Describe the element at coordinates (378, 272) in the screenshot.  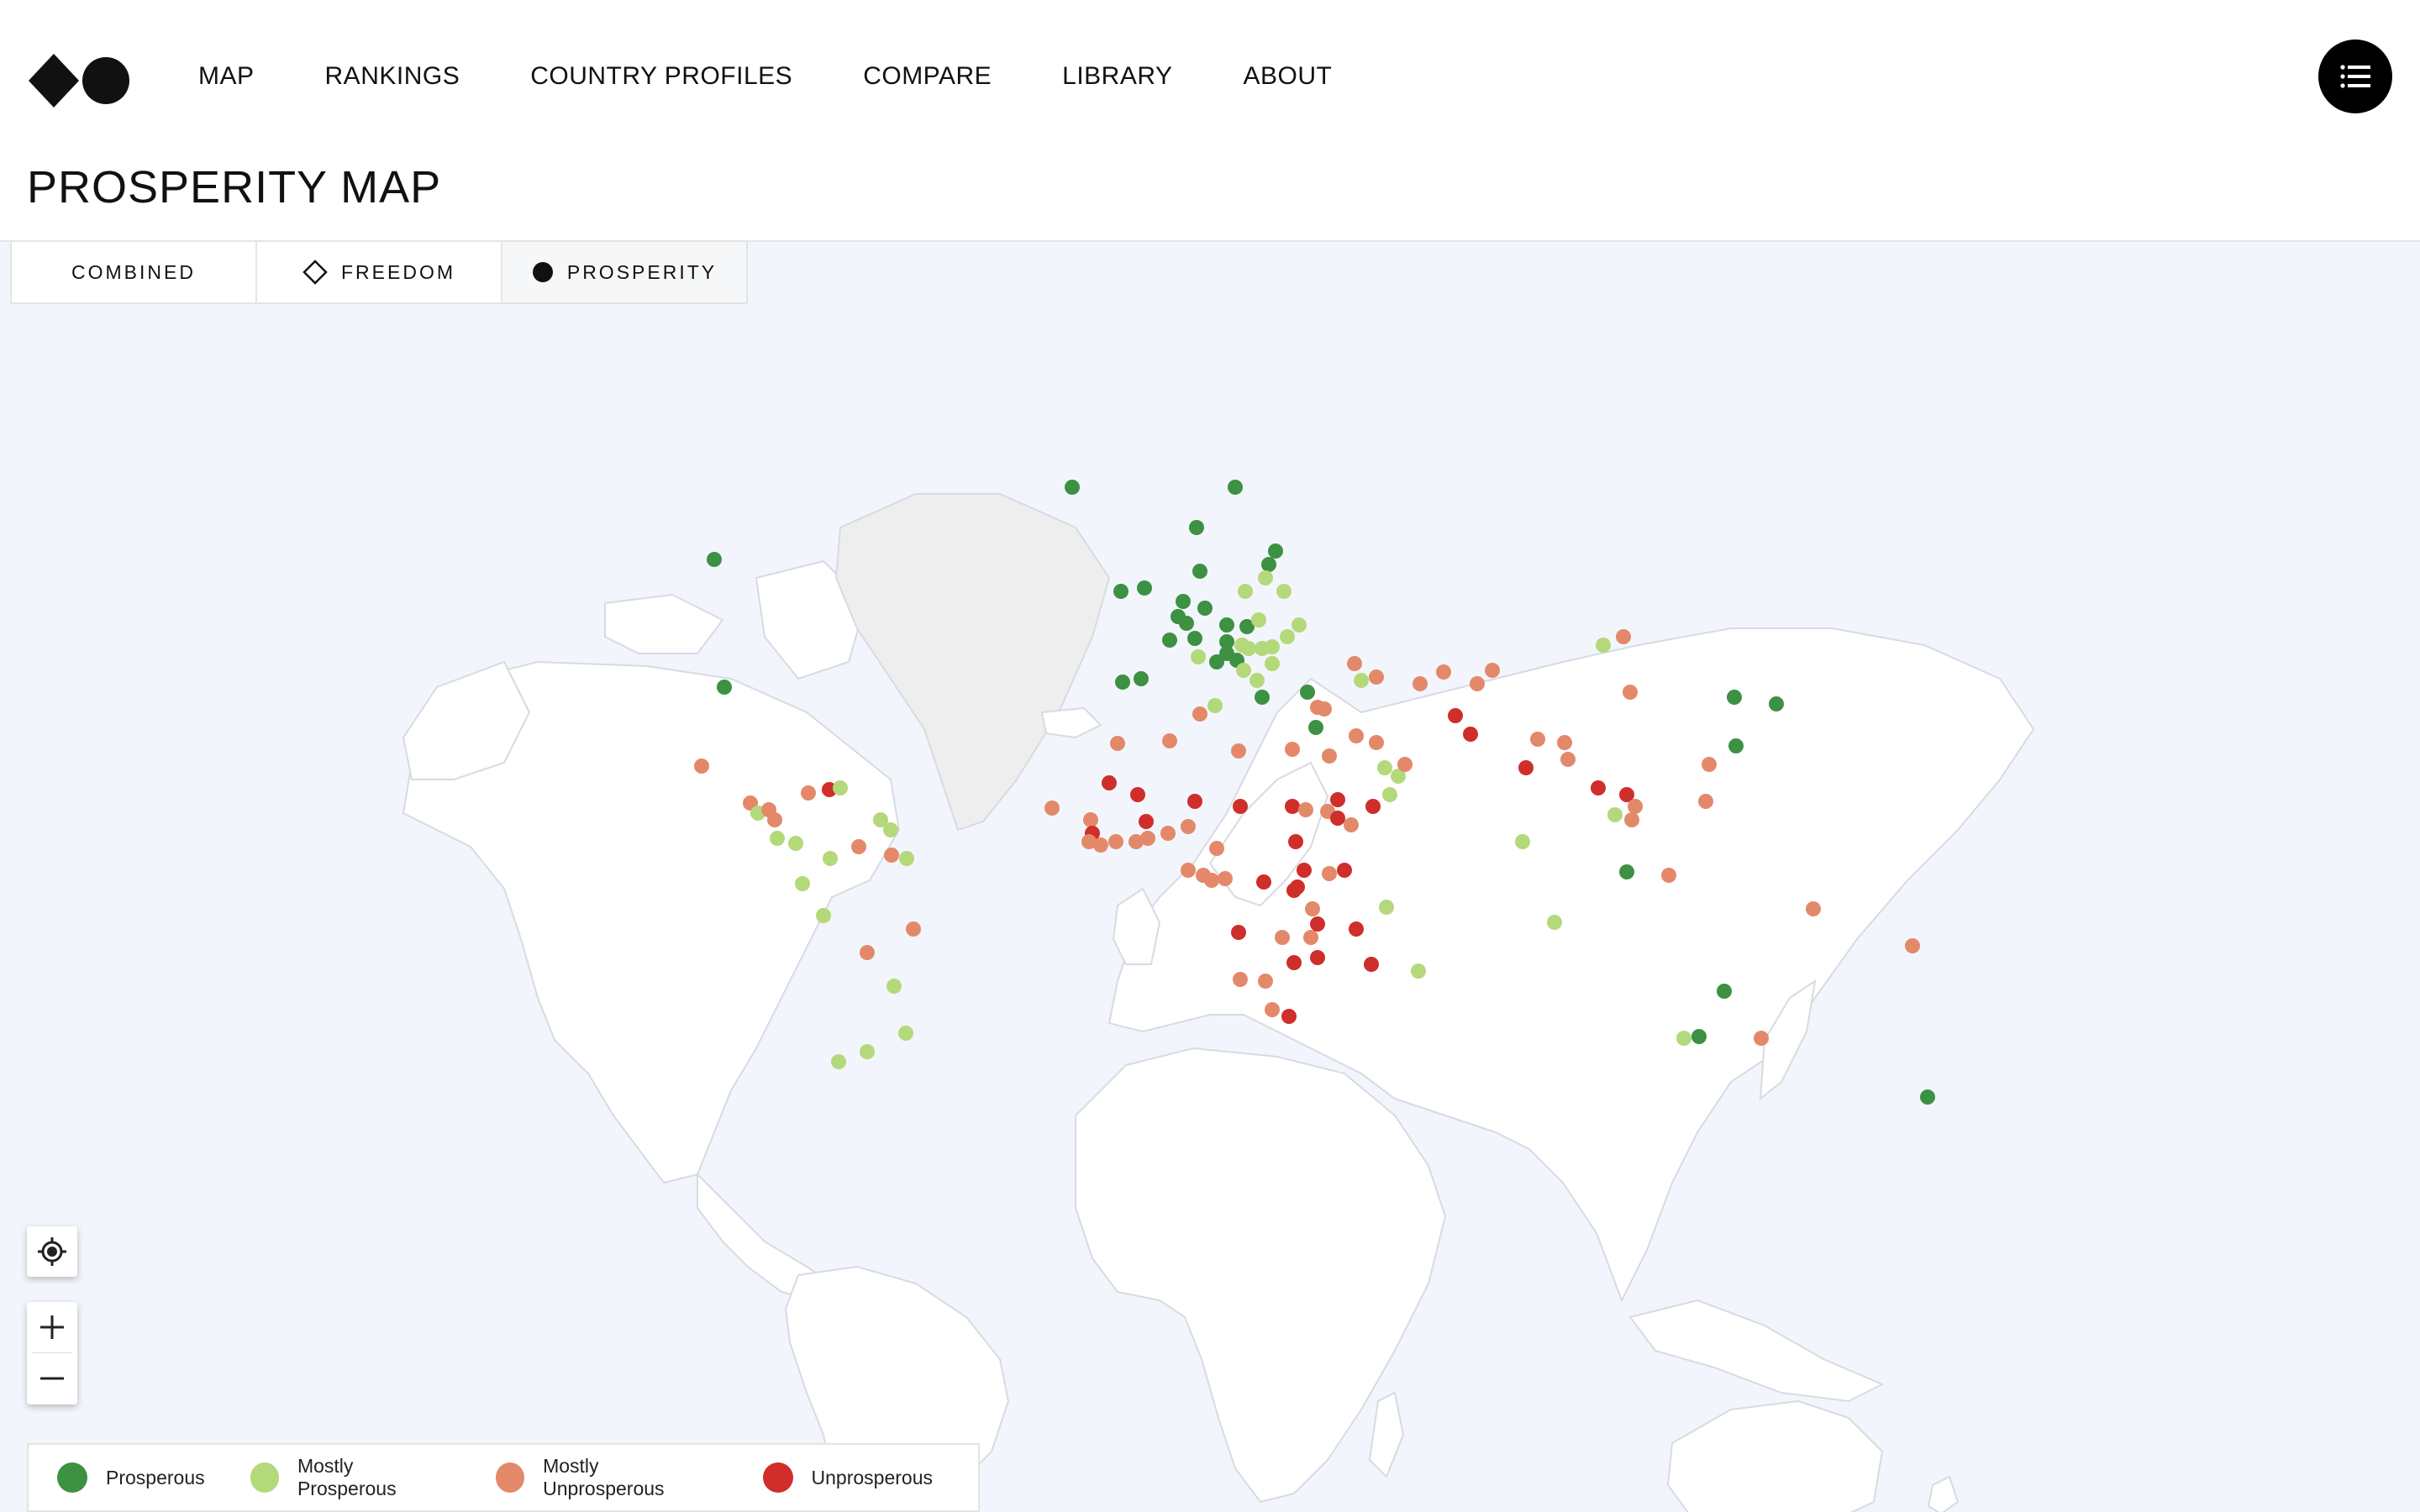
I see `tab-freedom: FREEDOM` at that location.